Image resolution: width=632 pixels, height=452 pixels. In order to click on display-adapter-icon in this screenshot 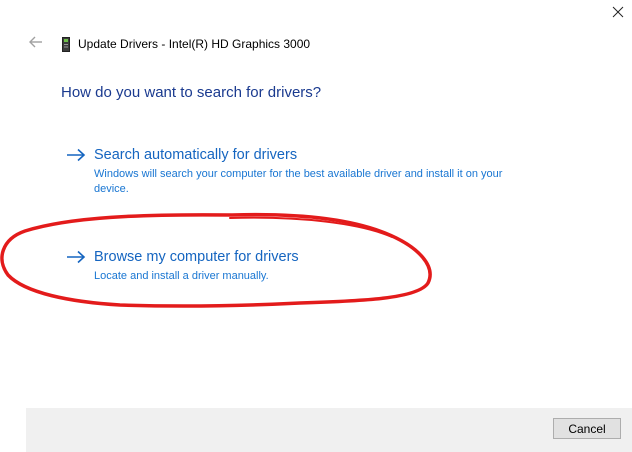, I will do `click(66, 44)`.